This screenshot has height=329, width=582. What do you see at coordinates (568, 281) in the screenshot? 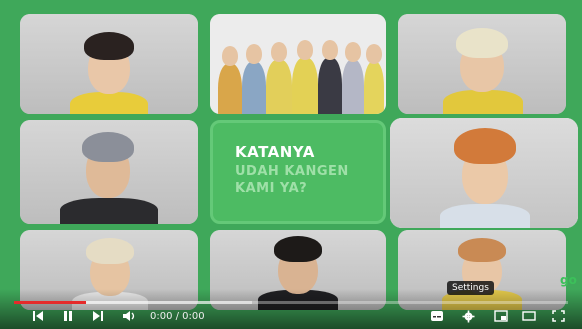
I see `channel-logo: go` at bounding box center [568, 281].